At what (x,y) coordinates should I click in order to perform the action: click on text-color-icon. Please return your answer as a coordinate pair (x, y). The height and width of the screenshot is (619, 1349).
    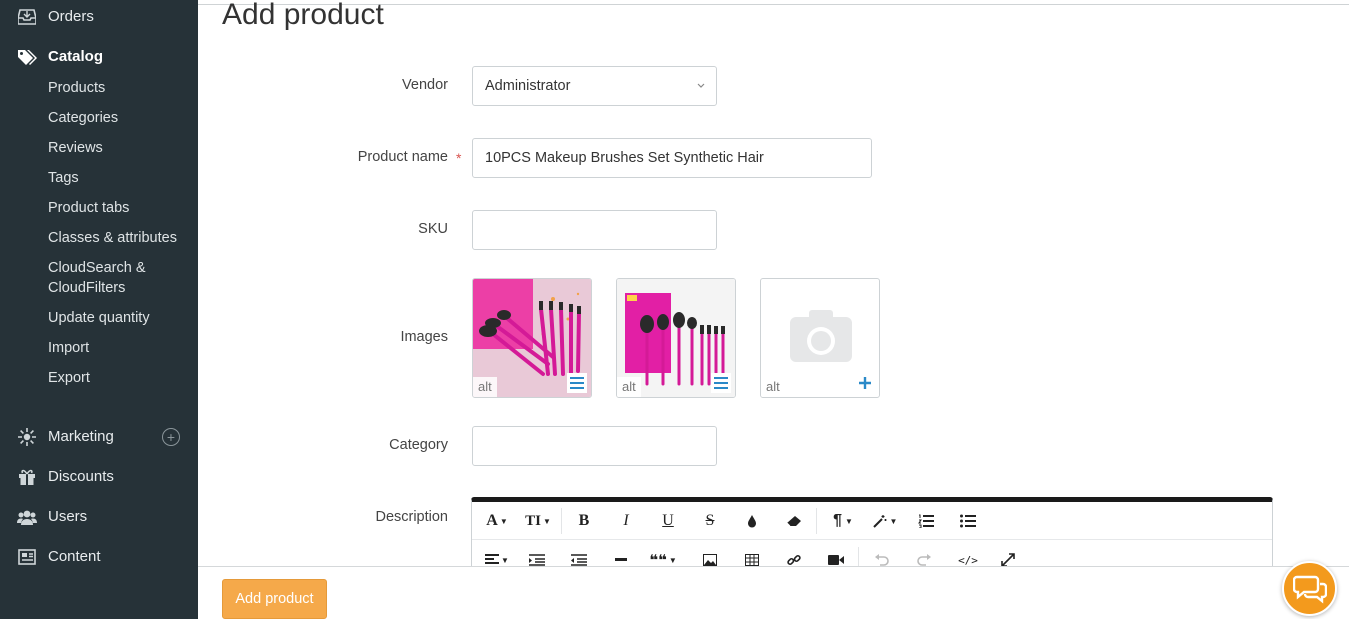
    Looking at the image, I should click on (752, 521).